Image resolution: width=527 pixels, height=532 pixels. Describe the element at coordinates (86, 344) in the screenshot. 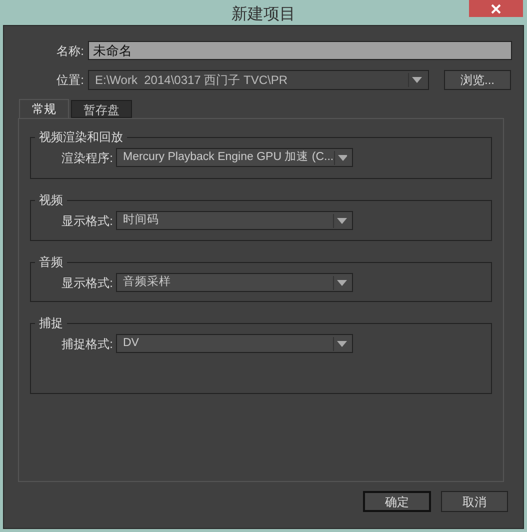

I see `field-label: 捕捉格式:` at that location.